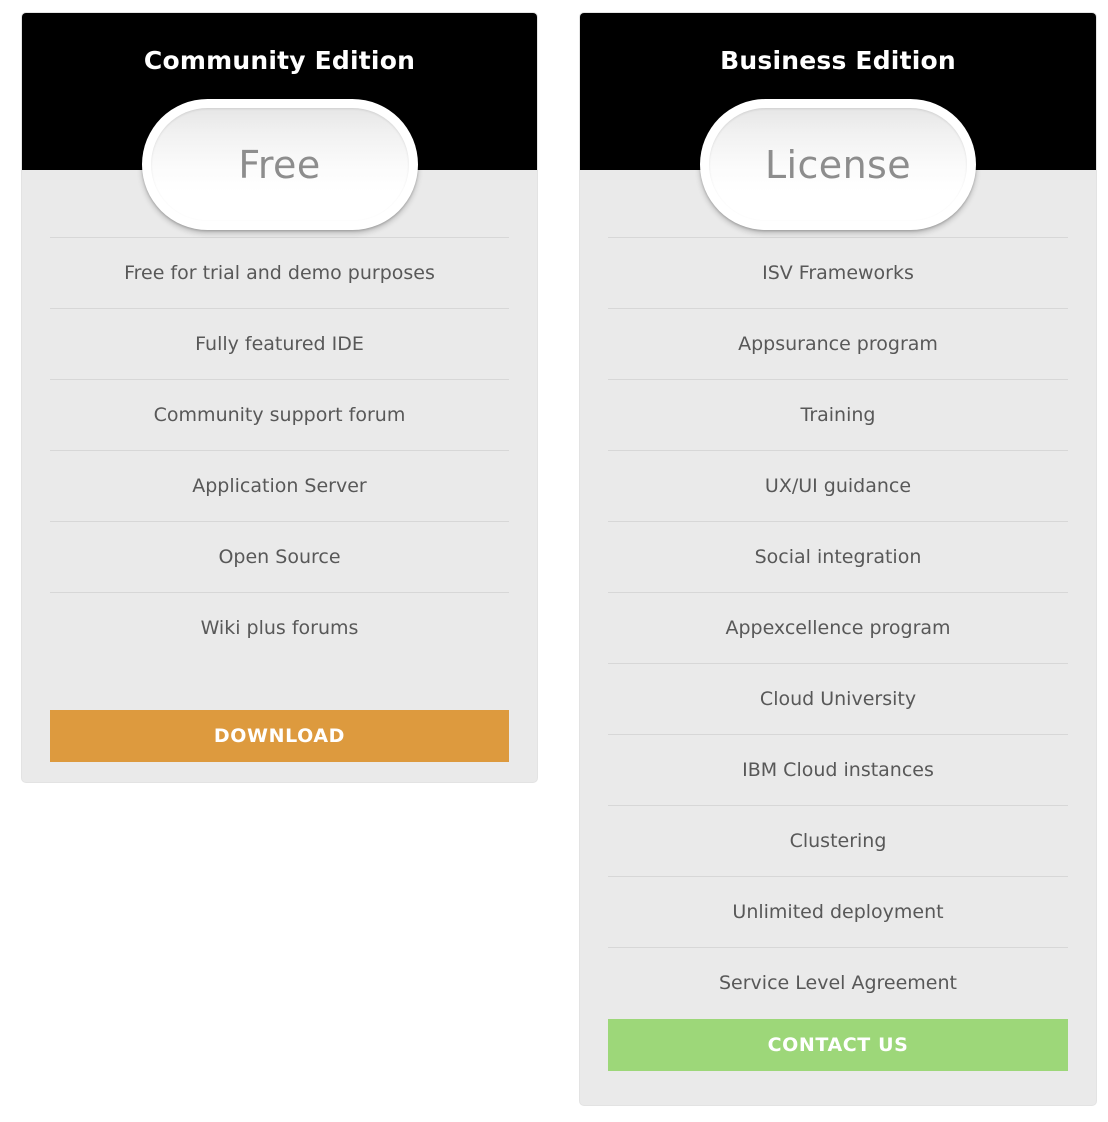 The width and height of the screenshot is (1108, 1122). Describe the element at coordinates (838, 769) in the screenshot. I see `feature-item: IBM Cloud instances` at that location.